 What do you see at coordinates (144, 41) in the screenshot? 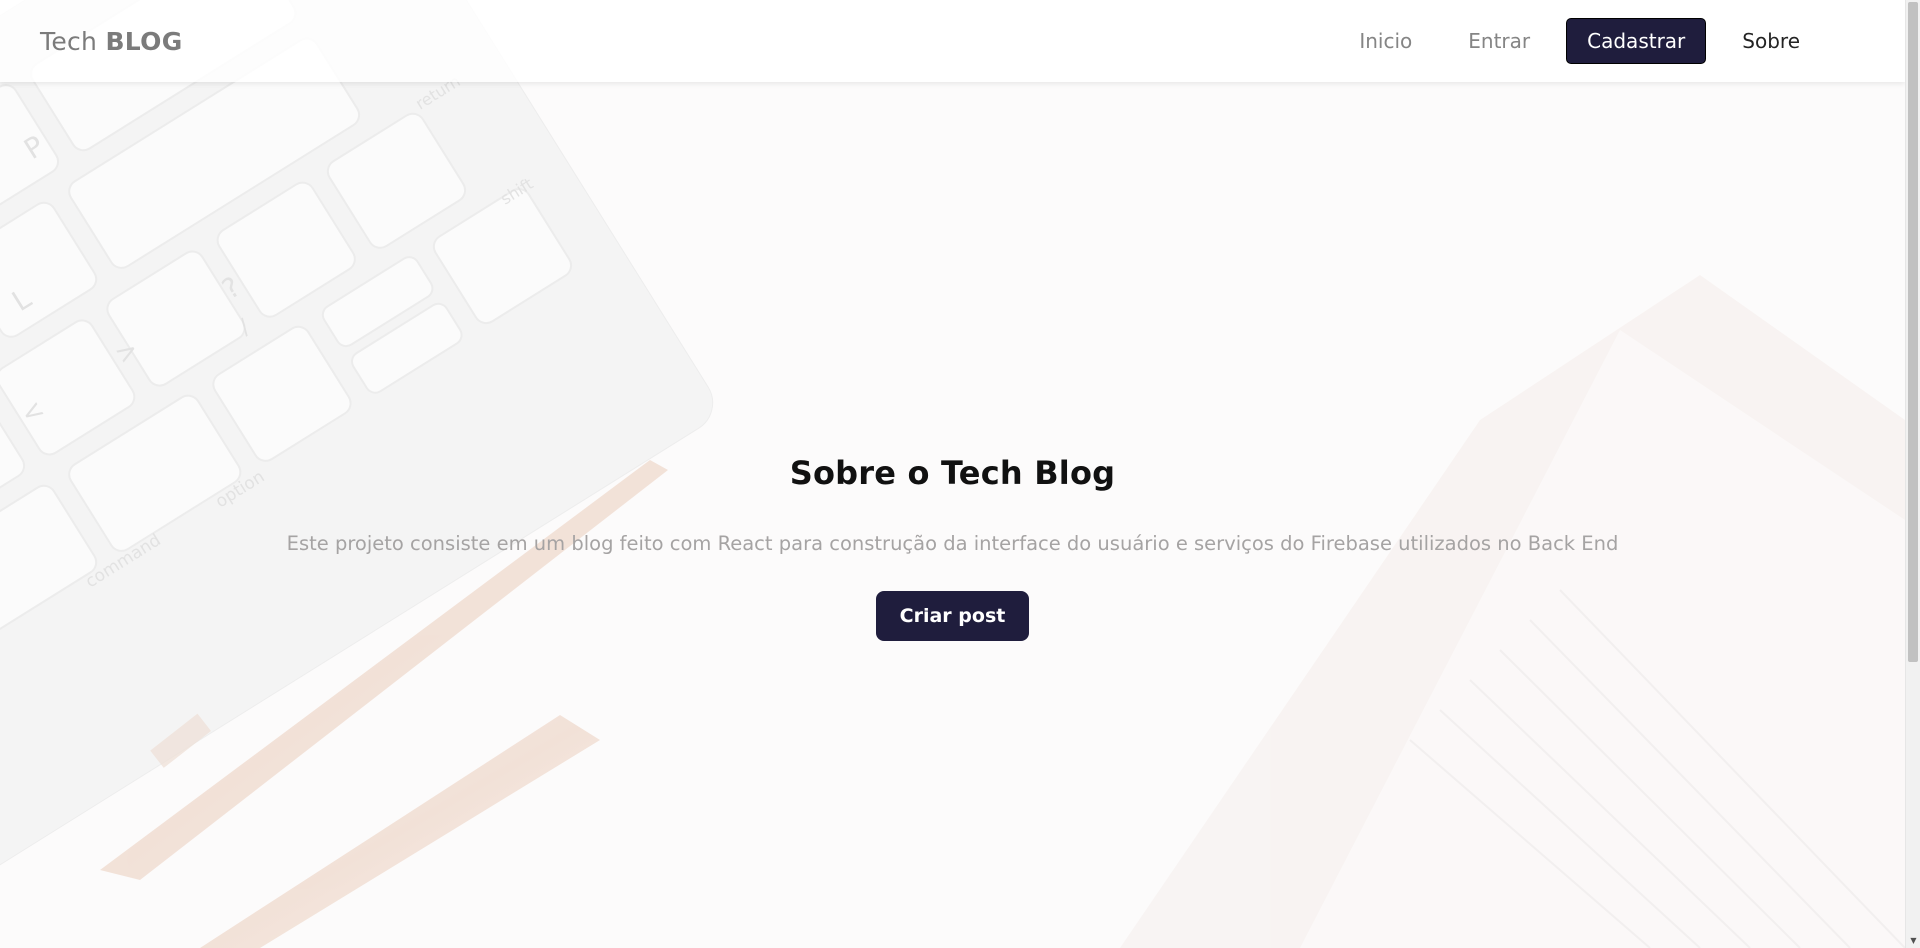
I see `brand-text-bold: BLOG` at bounding box center [144, 41].